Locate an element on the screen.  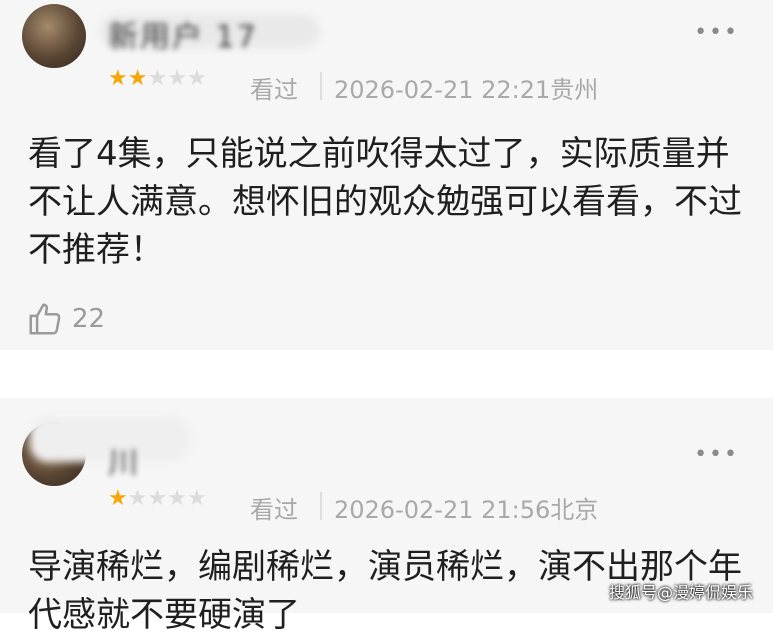
username: 川 is located at coordinates (124, 460).